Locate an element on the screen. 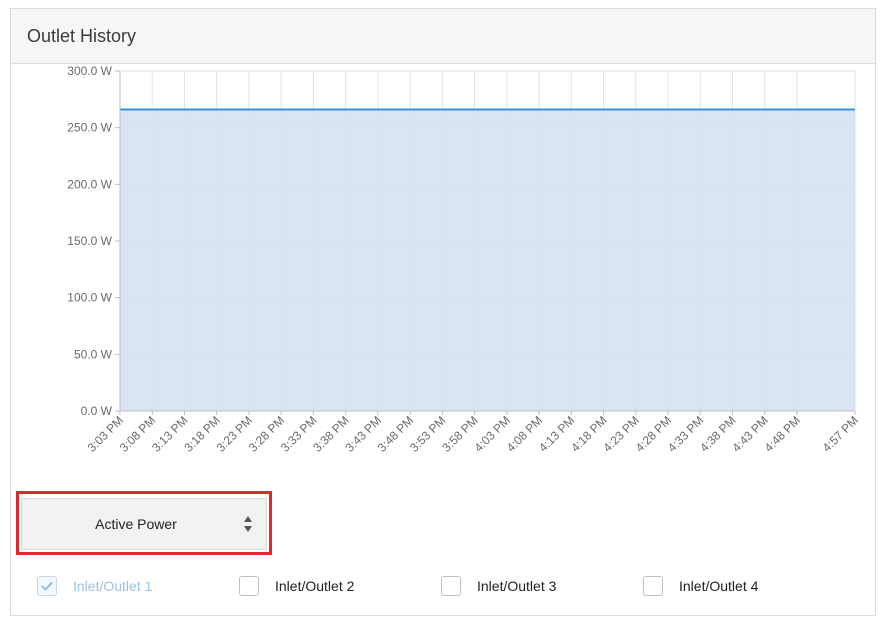 Image resolution: width=884 pixels, height=623 pixels. checkbox-item-inlet-outlet-4: Inlet/Outlet 4 is located at coordinates (700, 586).